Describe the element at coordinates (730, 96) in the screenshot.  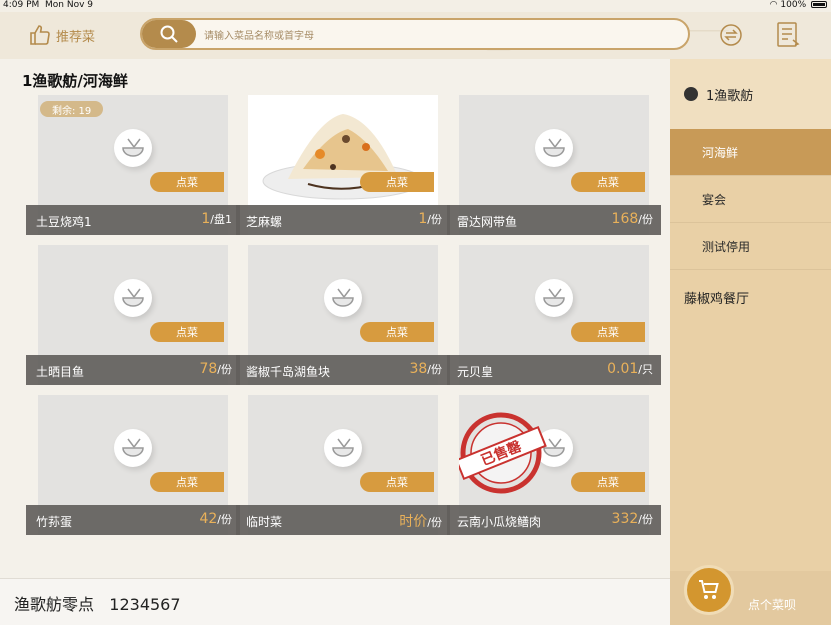
I see `sidebar-restaurant-label: 1渔歌舫` at that location.